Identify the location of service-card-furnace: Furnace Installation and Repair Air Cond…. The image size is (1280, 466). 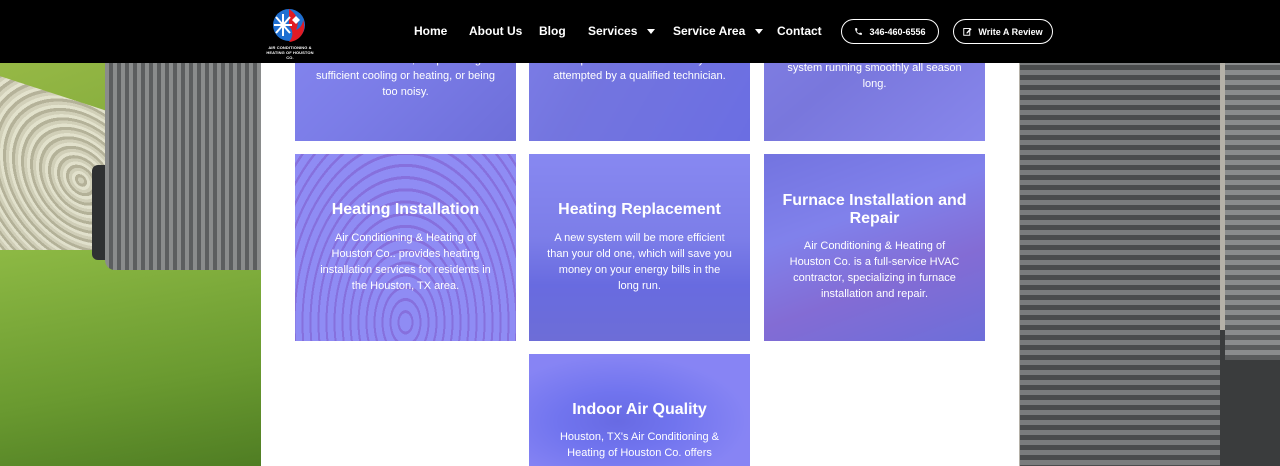
(874, 247).